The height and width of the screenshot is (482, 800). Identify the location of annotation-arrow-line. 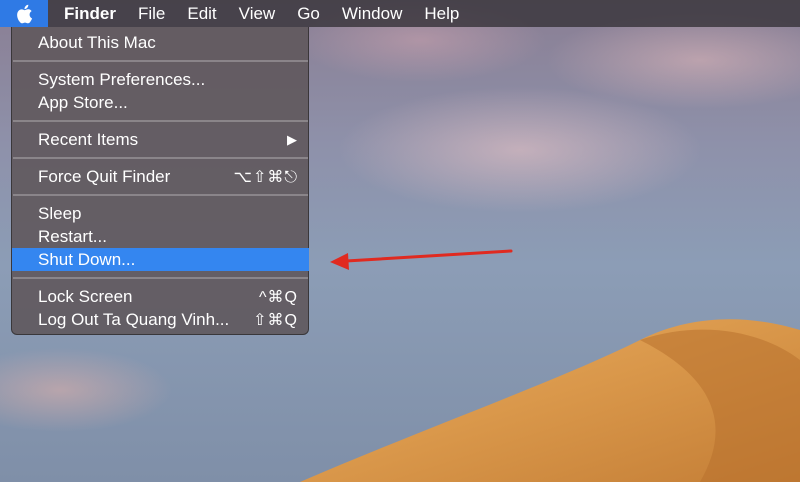
(428, 256).